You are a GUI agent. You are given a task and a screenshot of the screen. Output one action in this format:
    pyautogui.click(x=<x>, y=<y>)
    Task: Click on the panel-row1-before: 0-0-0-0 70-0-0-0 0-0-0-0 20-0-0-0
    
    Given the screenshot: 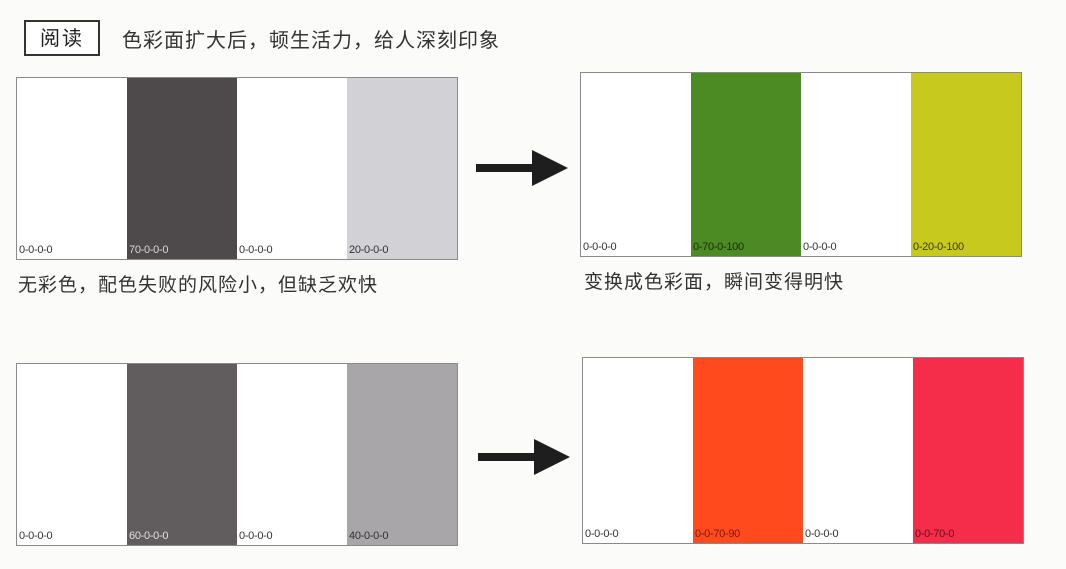 What is the action you would take?
    pyautogui.click(x=237, y=168)
    